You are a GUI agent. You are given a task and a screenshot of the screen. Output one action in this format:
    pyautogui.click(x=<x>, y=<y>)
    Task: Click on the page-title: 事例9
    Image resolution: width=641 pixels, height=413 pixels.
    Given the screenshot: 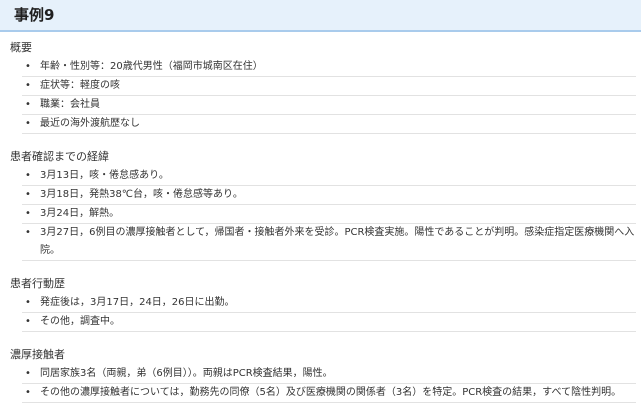 What is the action you would take?
    pyautogui.click(x=34, y=15)
    